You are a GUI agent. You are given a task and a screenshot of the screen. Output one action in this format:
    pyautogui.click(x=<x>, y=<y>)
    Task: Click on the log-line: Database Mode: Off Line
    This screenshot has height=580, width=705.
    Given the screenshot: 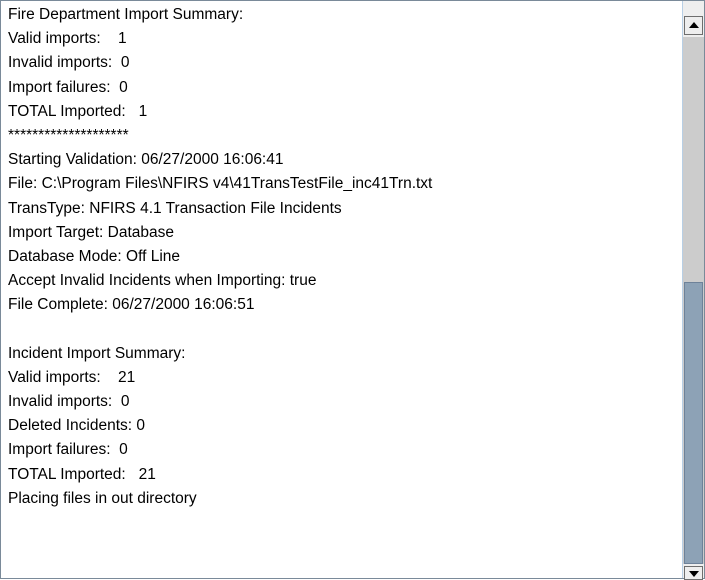 What is the action you would take?
    pyautogui.click(x=94, y=256)
    